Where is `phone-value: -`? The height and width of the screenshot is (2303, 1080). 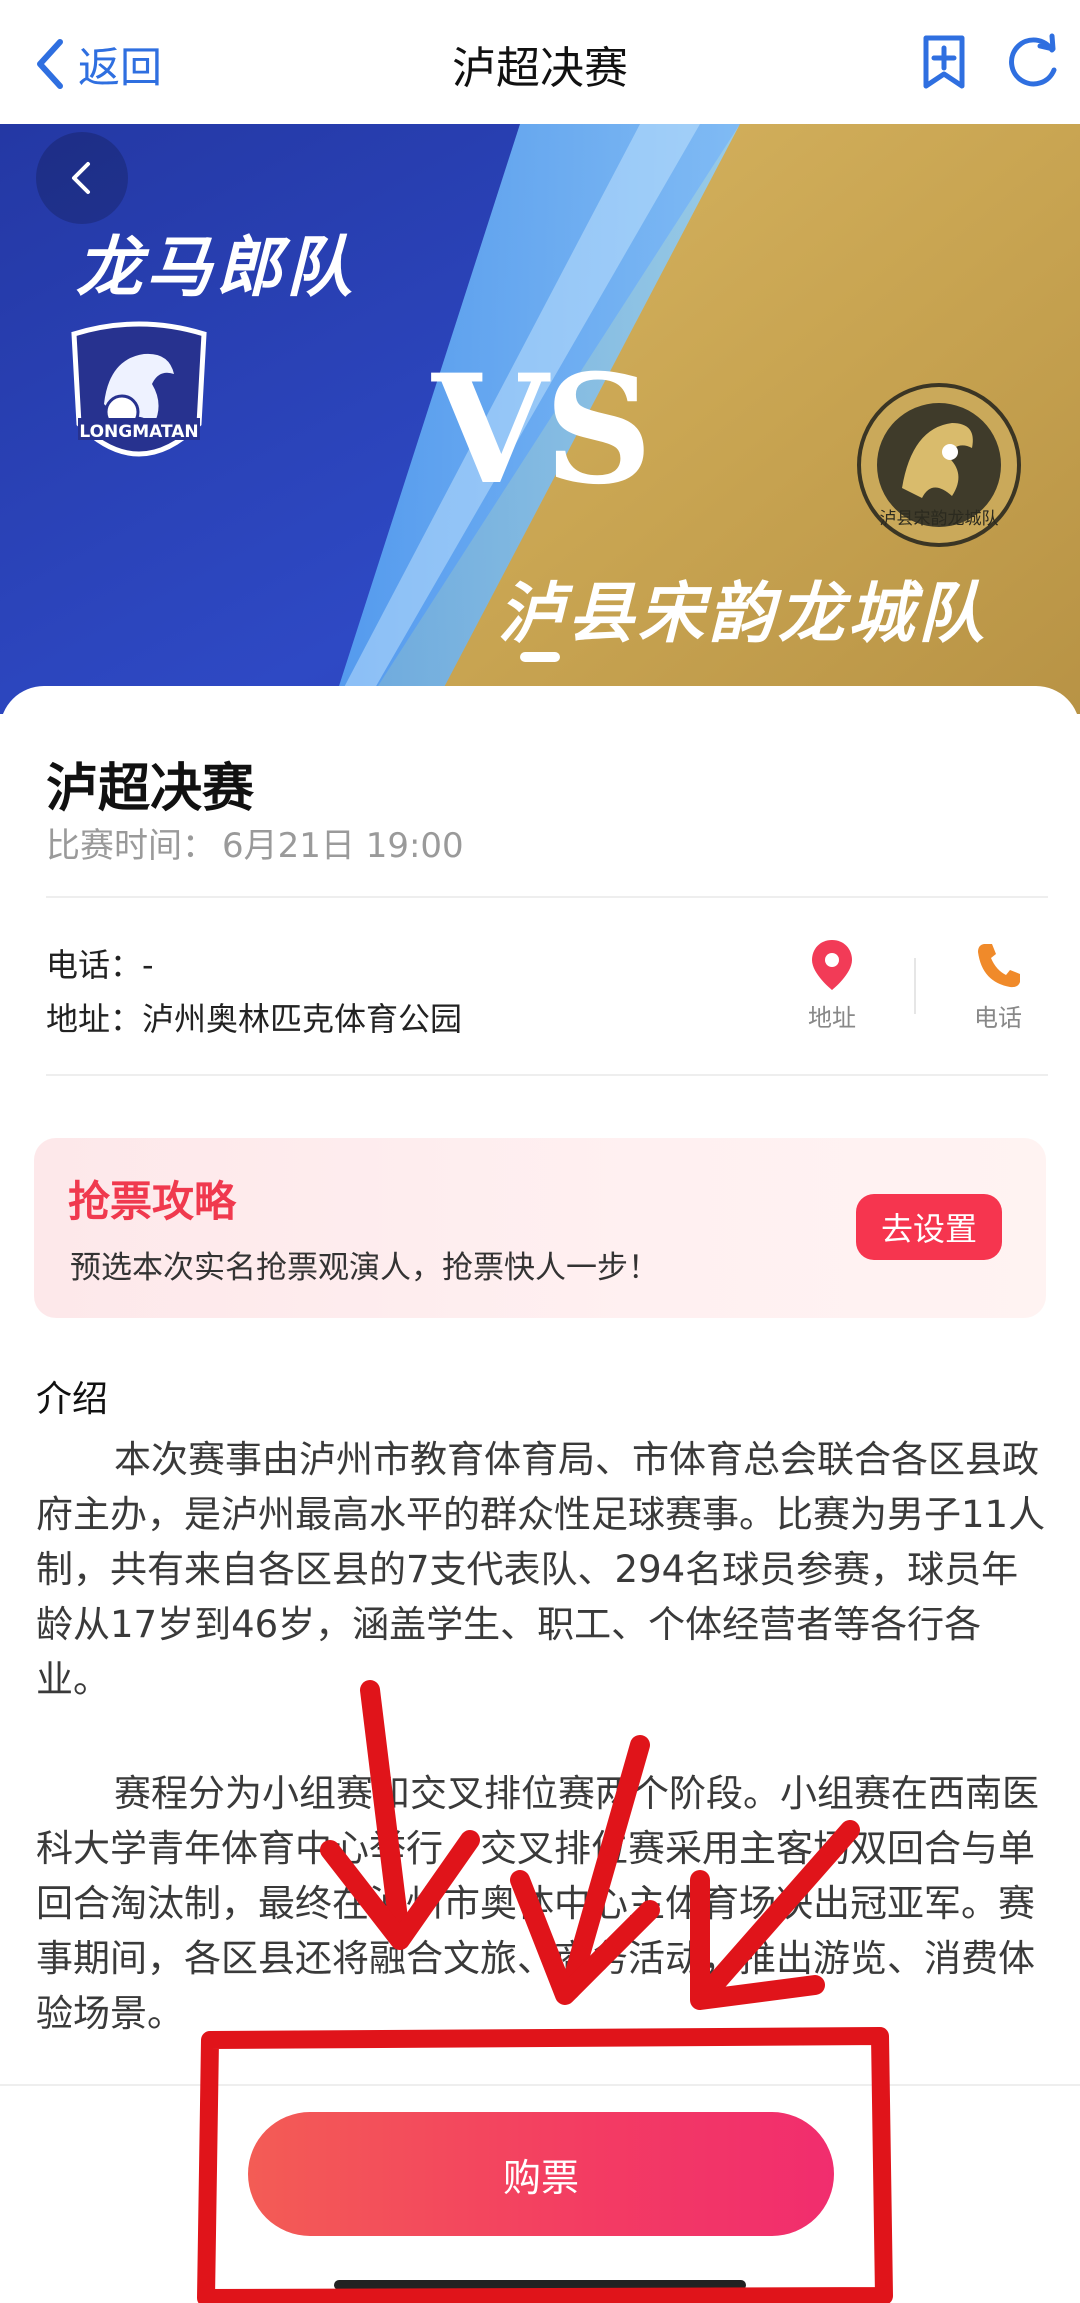 phone-value: - is located at coordinates (148, 965).